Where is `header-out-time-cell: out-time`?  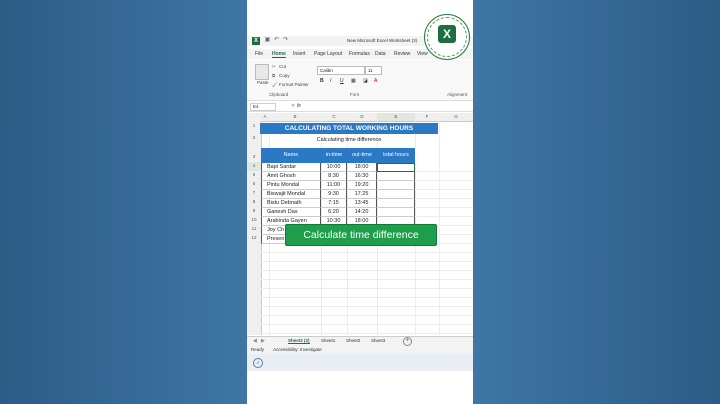
header-out-time-cell: out-time is located at coordinates (362, 155).